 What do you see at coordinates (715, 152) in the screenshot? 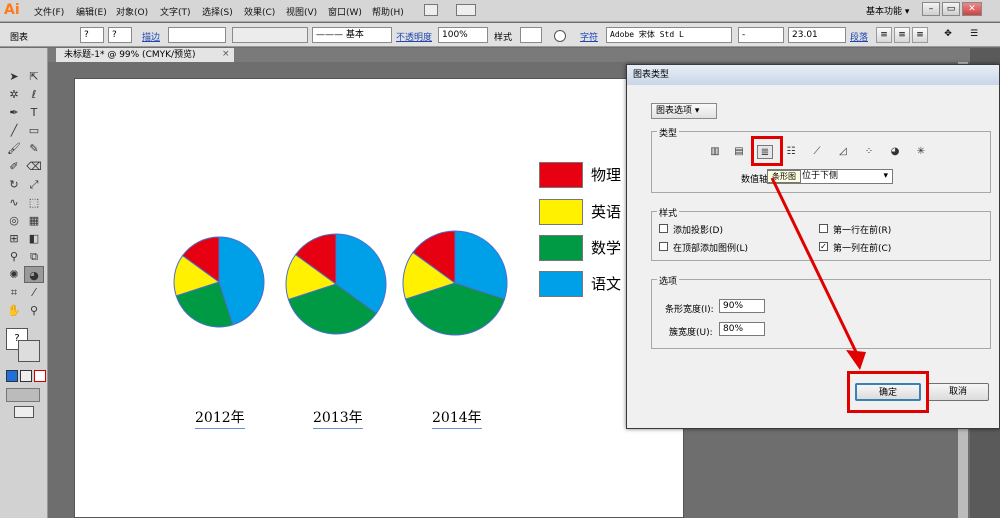
I see `column-icon: ▥` at bounding box center [715, 152].